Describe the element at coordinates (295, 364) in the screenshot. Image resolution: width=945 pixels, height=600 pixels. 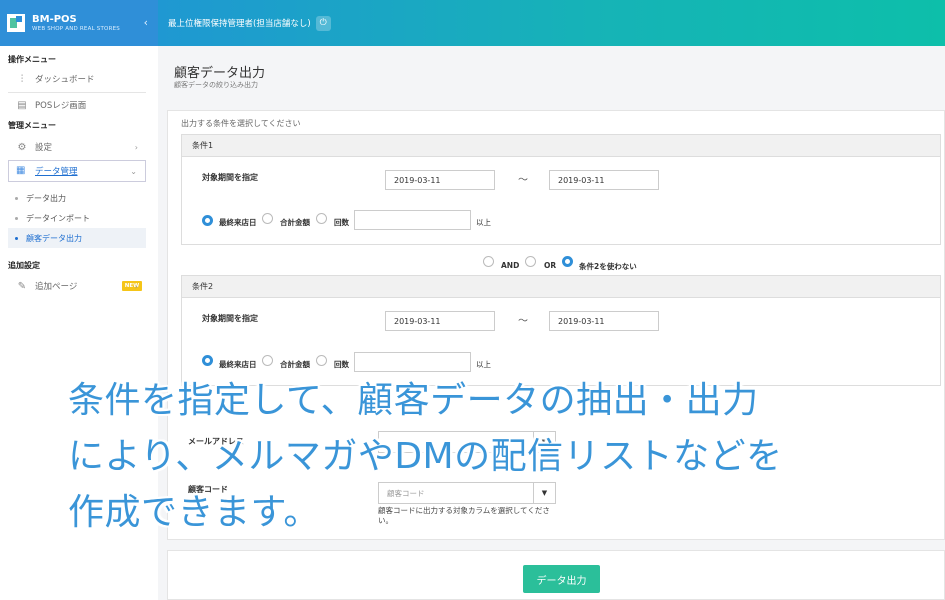
I see `cond2-label-total: 合計金額` at that location.